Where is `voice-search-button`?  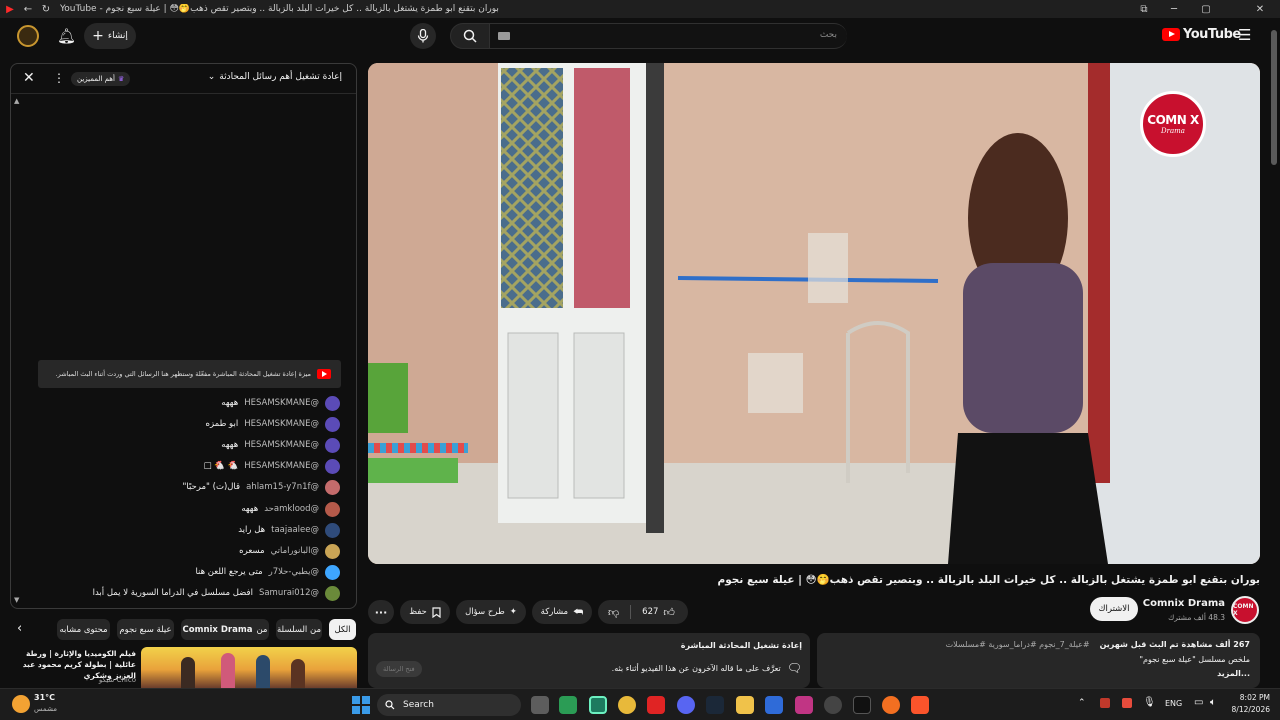 voice-search-button is located at coordinates (423, 36).